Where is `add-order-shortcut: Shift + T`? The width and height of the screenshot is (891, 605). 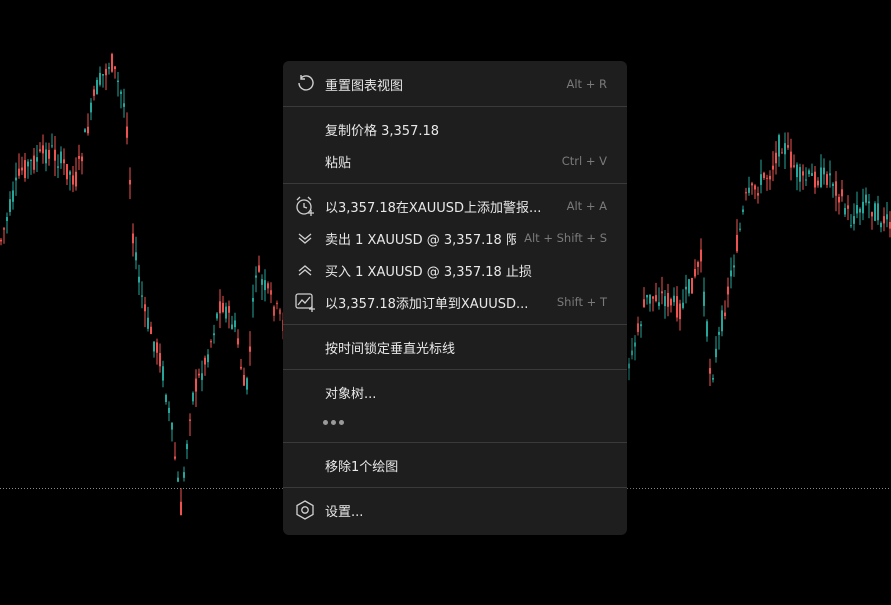 add-order-shortcut: Shift + T is located at coordinates (581, 302).